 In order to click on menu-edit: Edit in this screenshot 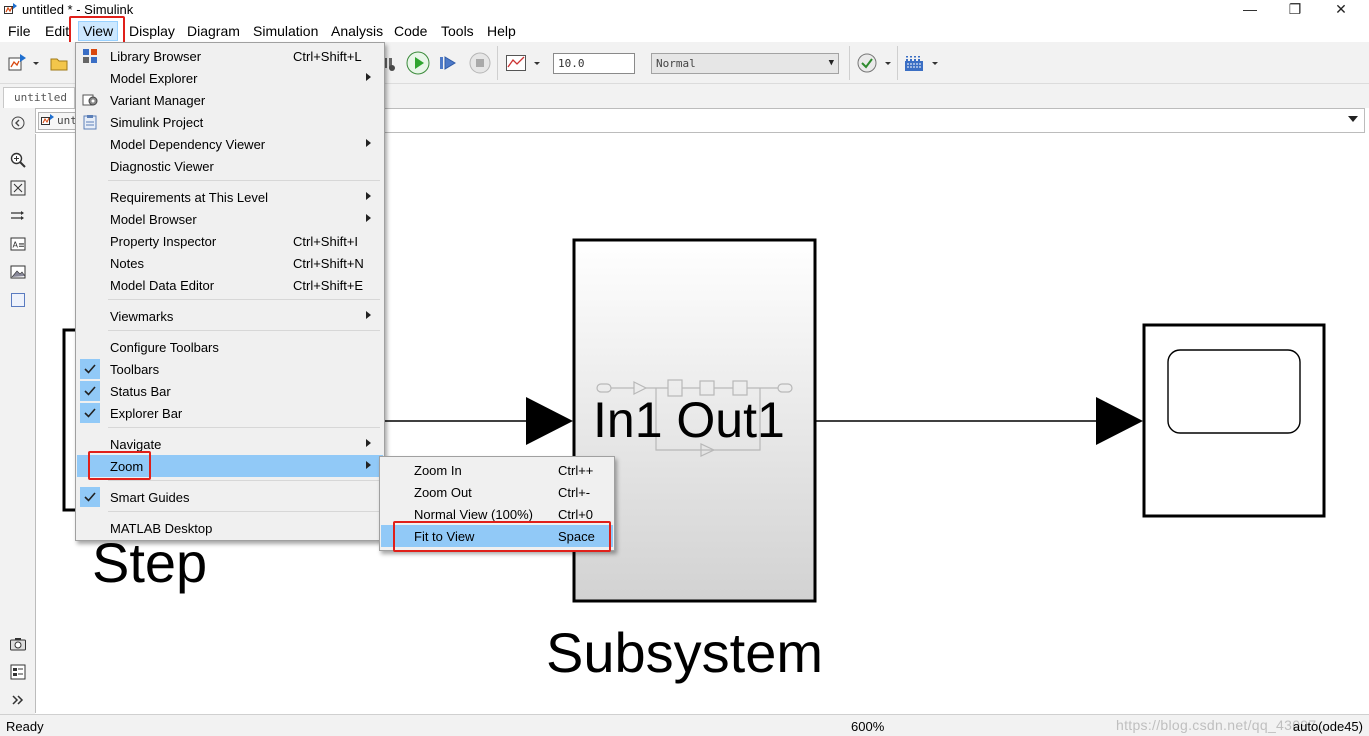, I will do `click(57, 31)`.